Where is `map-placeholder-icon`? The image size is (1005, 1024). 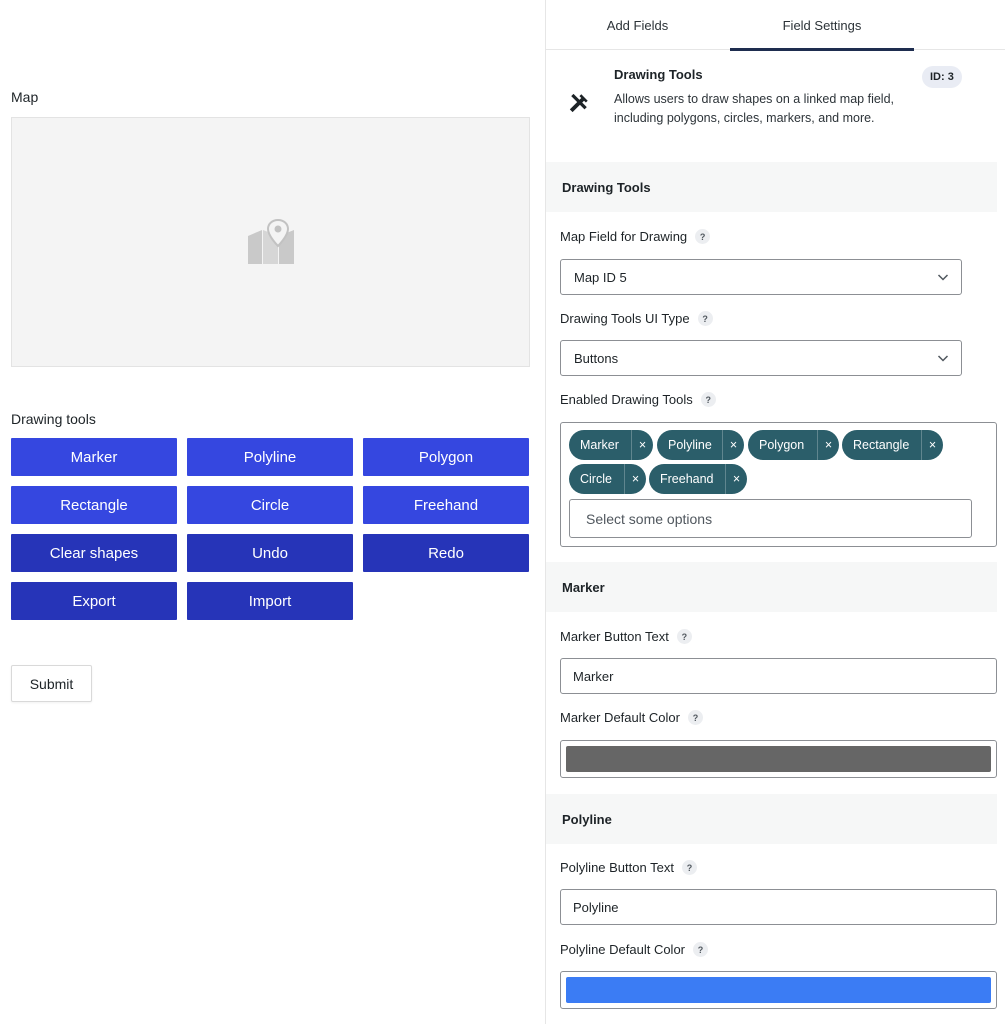 map-placeholder-icon is located at coordinates (270, 241).